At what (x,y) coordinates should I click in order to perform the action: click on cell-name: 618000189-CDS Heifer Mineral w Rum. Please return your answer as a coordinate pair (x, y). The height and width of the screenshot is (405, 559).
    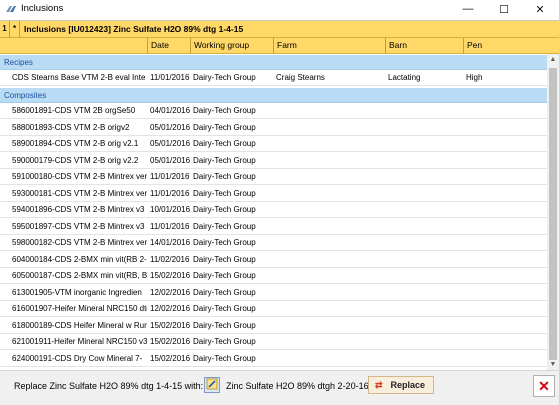
    Looking at the image, I should click on (79, 325).